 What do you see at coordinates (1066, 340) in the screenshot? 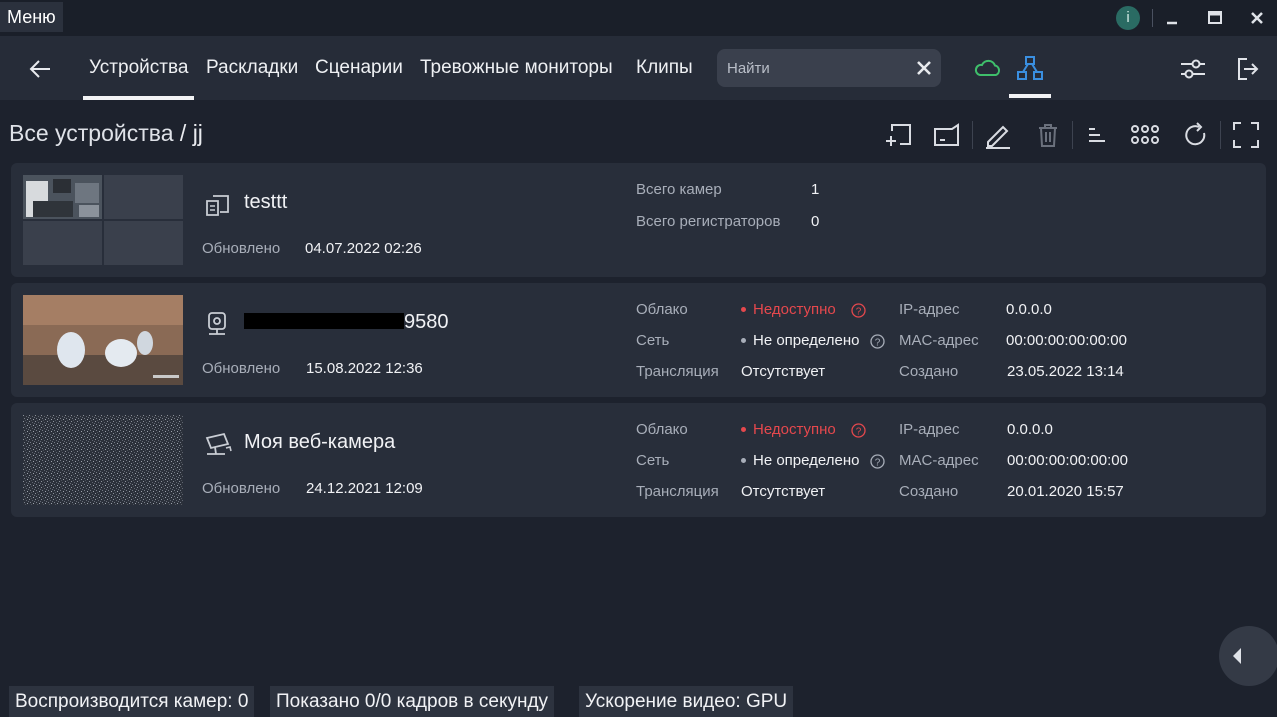
I see `mac-value: 00:00:00:00:00:00` at bounding box center [1066, 340].